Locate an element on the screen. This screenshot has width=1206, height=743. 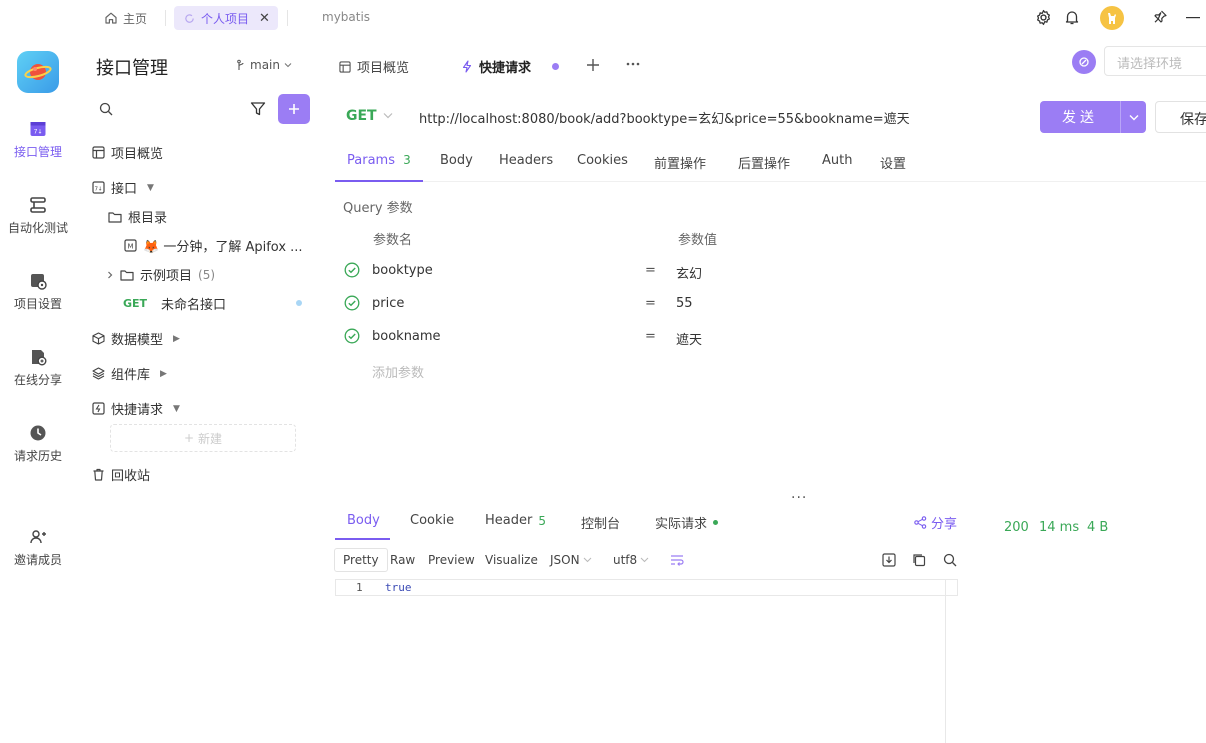
bell-icon is located at coordinates (1072, 17).